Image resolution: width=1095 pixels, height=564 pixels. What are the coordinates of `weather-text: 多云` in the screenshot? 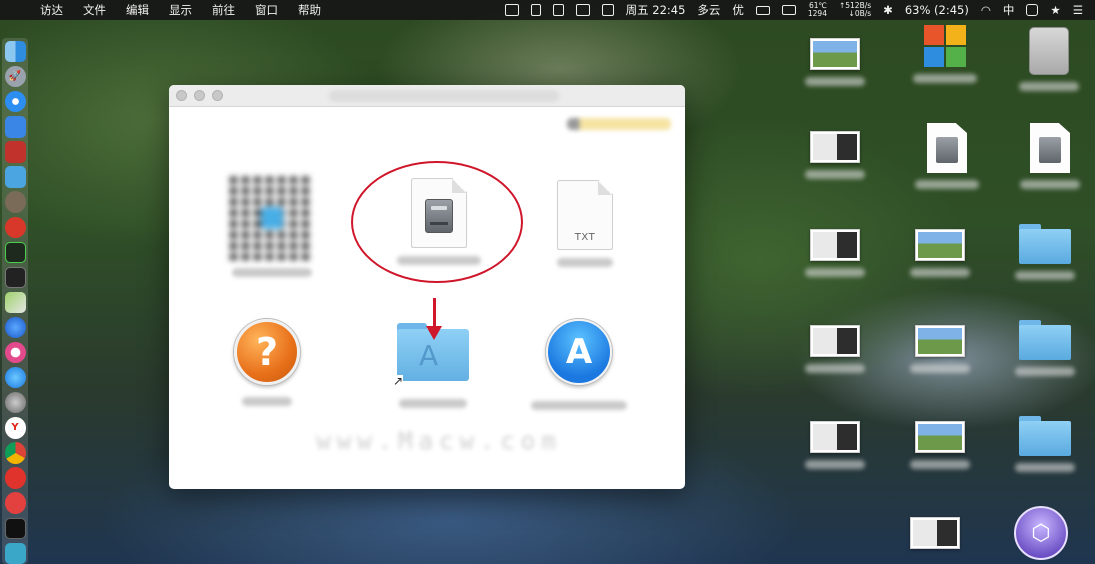 It's located at (708, 10).